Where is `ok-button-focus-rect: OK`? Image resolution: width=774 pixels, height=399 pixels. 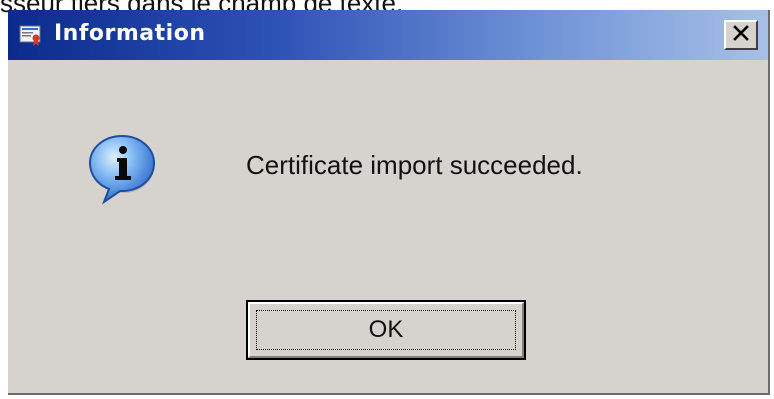 ok-button-focus-rect: OK is located at coordinates (386, 330).